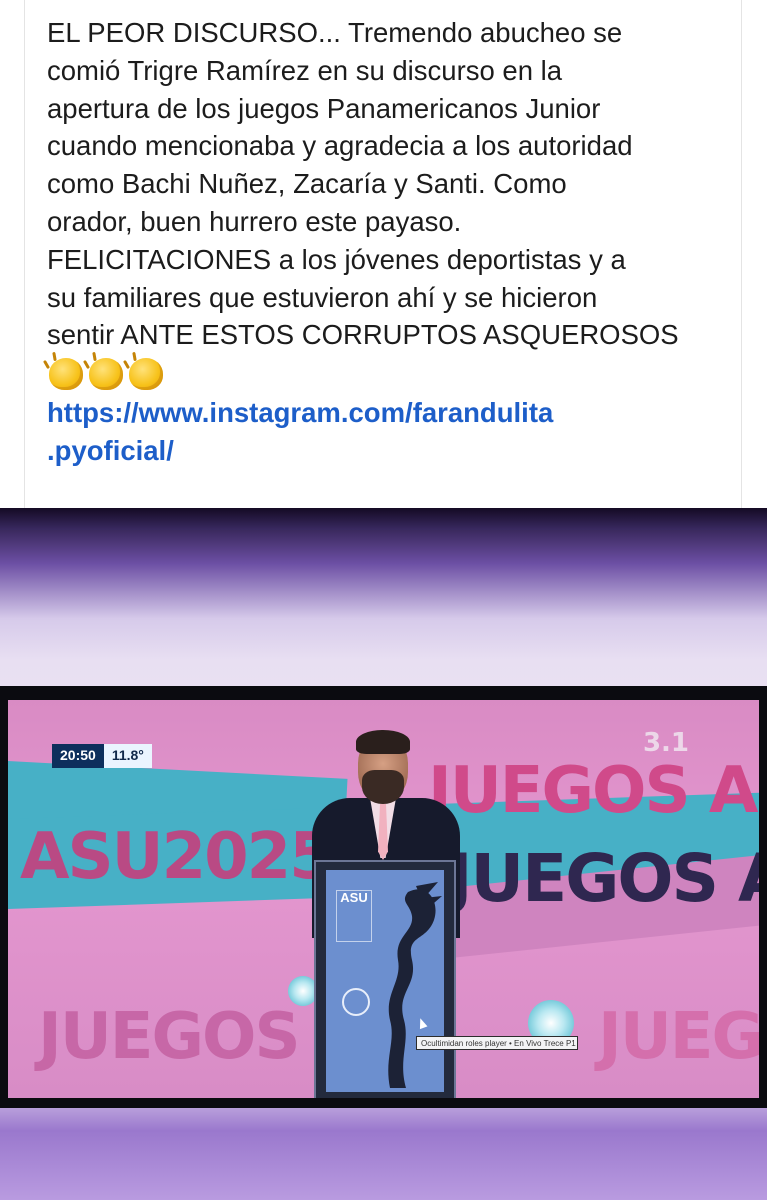 This screenshot has height=1200, width=767. What do you see at coordinates (254, 221) in the screenshot?
I see `post-text-line: orador, buen hurrero este payaso.` at bounding box center [254, 221].